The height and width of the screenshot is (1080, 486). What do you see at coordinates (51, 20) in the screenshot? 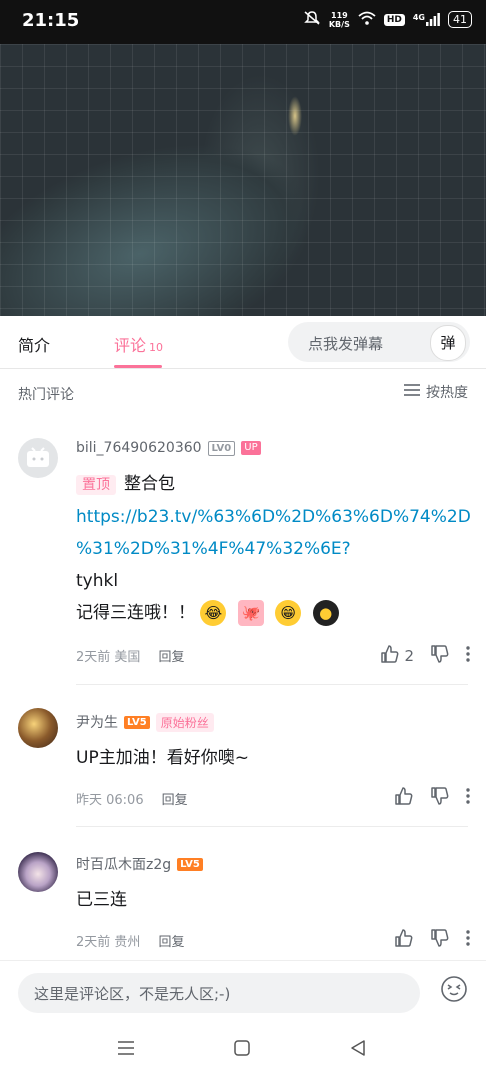
I see `status-time: 21:15` at bounding box center [51, 20].